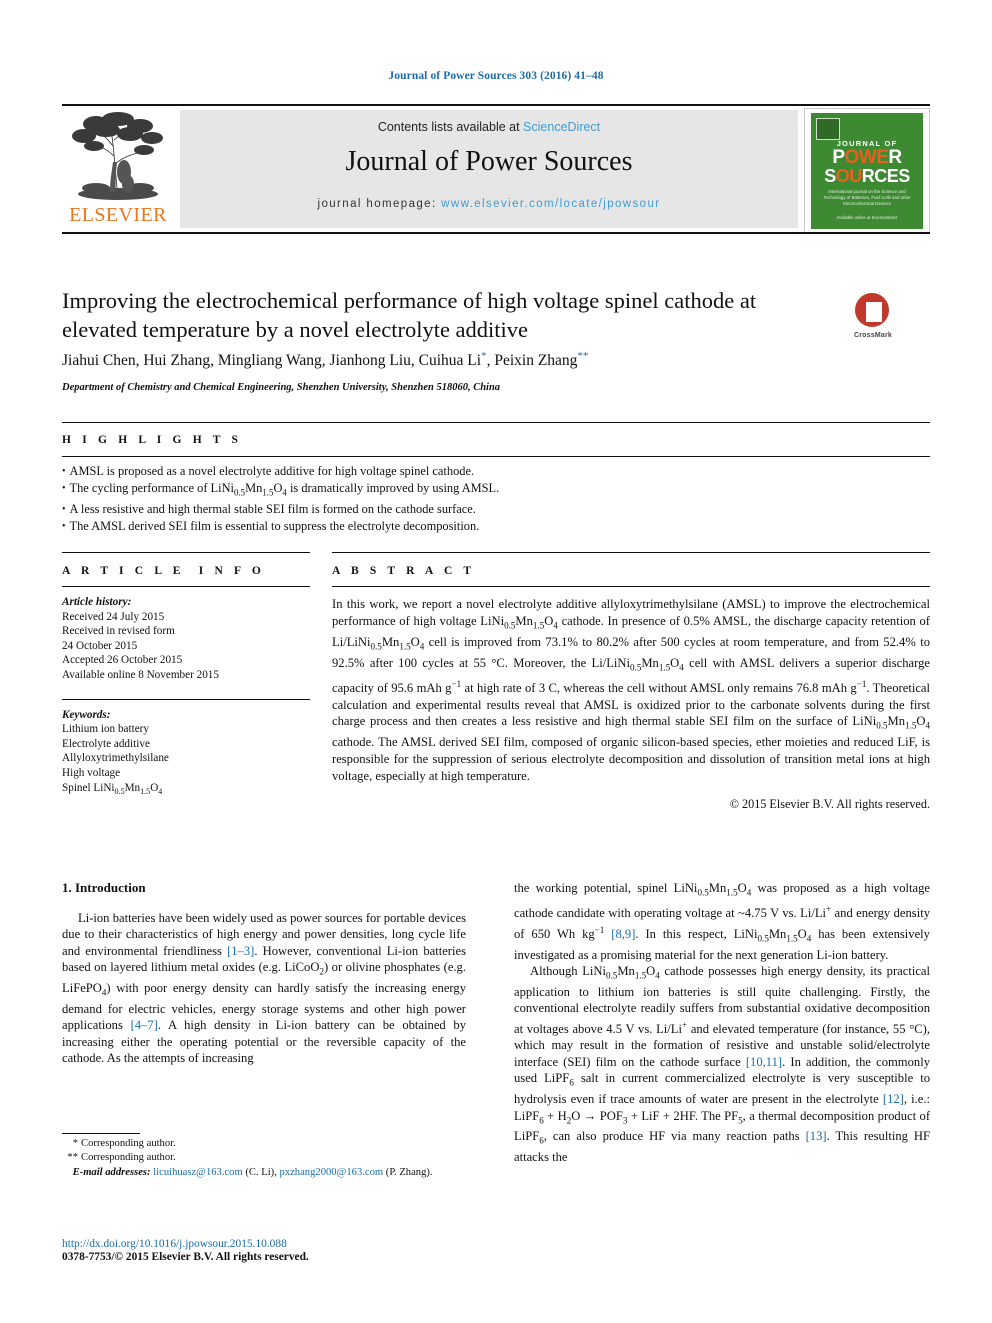  Describe the element at coordinates (100, 645) in the screenshot. I see `history-revised-date: 24 October 2015` at that location.